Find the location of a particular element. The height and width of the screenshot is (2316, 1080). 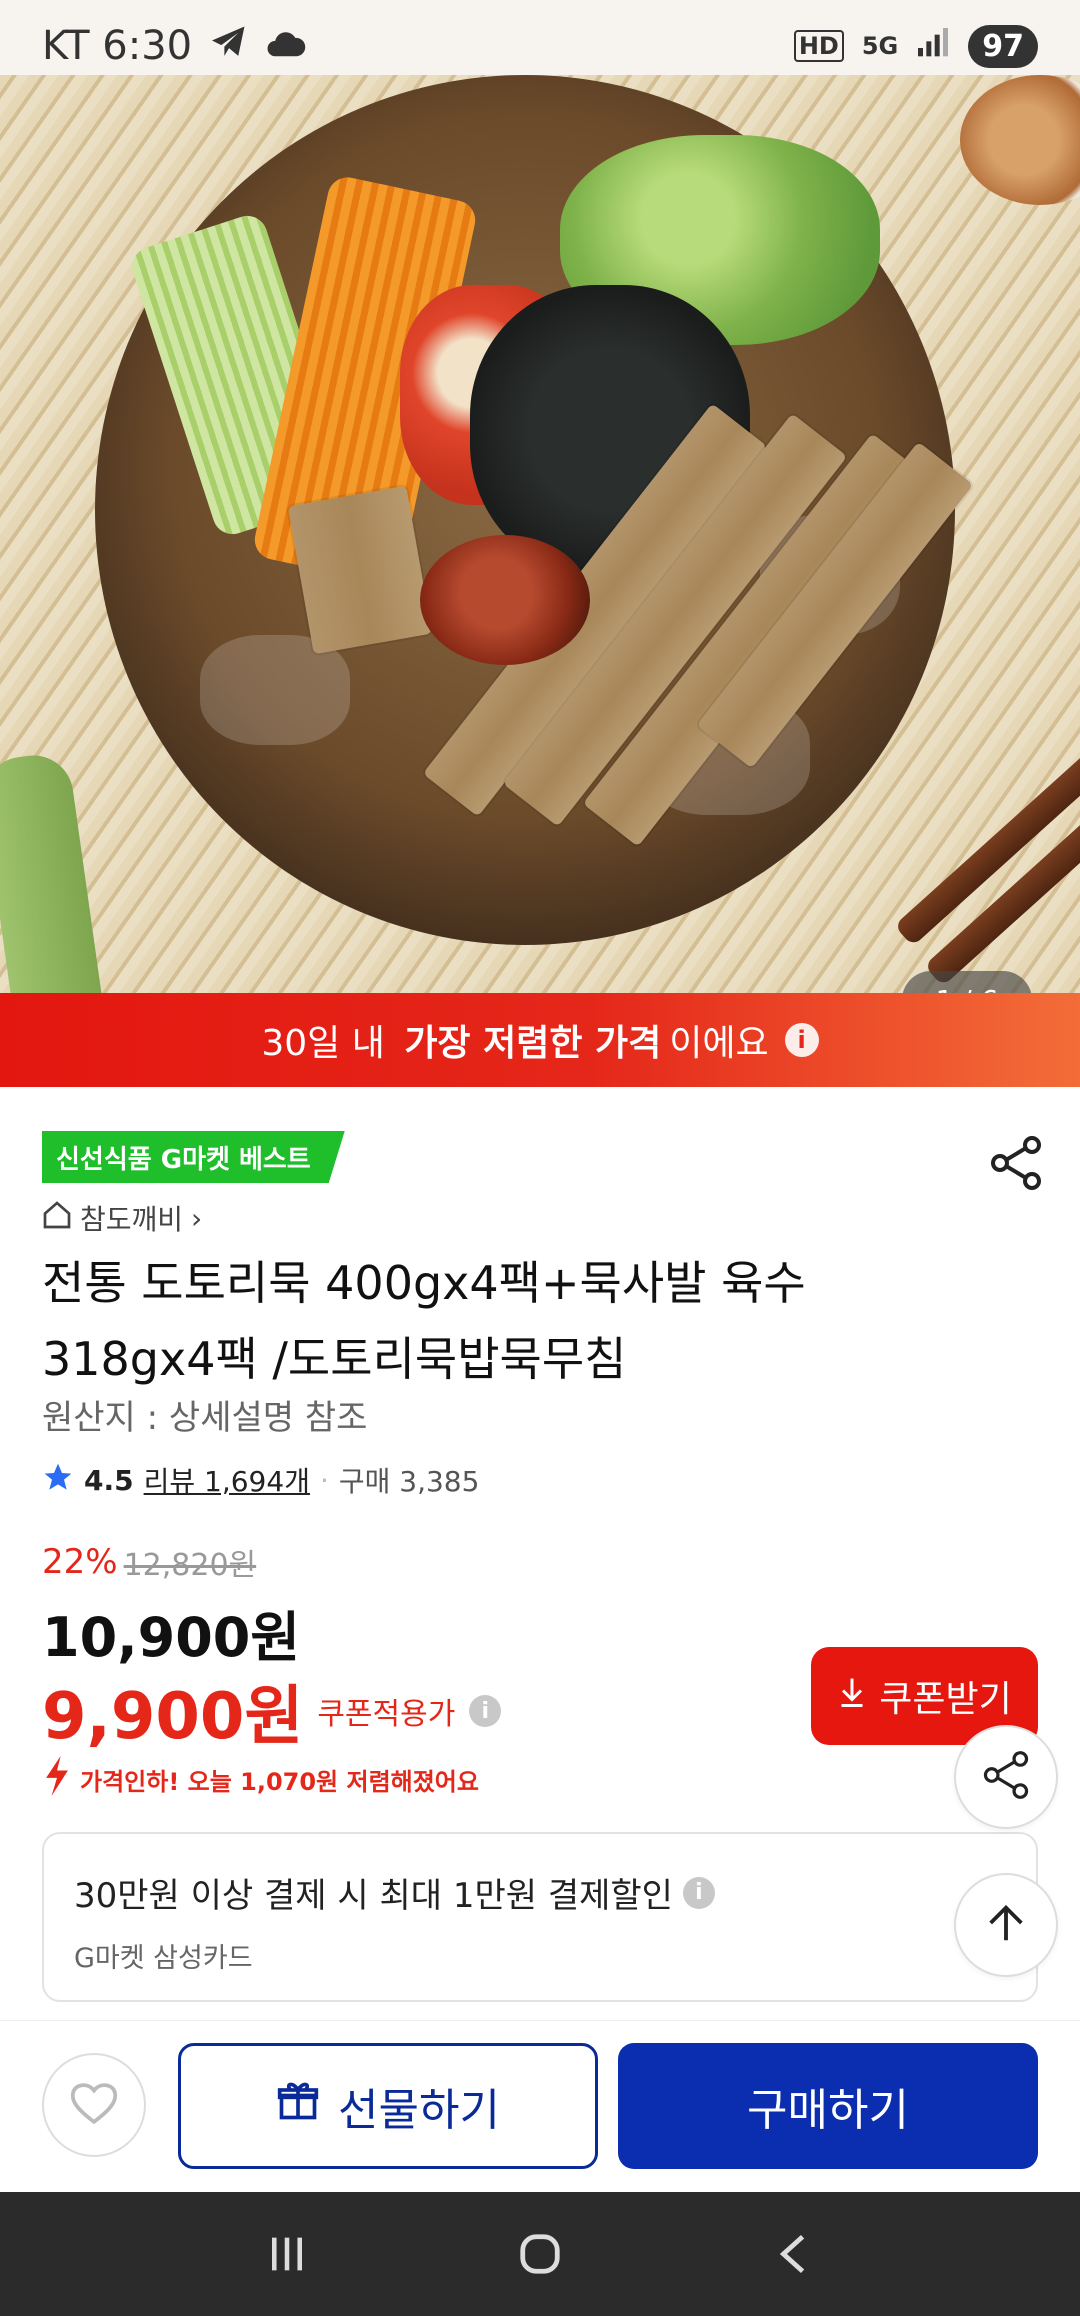

title-line-1: 전통 도토리묵 400gx4팩+묵사발 육수 is located at coordinates (424, 1283).